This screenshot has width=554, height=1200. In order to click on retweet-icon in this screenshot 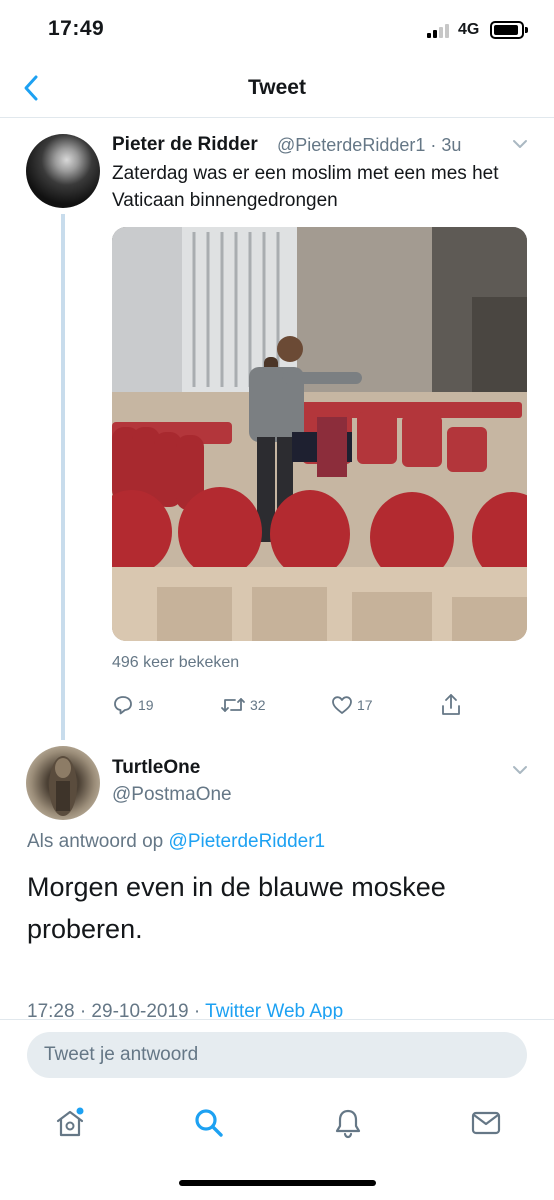, I will do `click(233, 705)`.